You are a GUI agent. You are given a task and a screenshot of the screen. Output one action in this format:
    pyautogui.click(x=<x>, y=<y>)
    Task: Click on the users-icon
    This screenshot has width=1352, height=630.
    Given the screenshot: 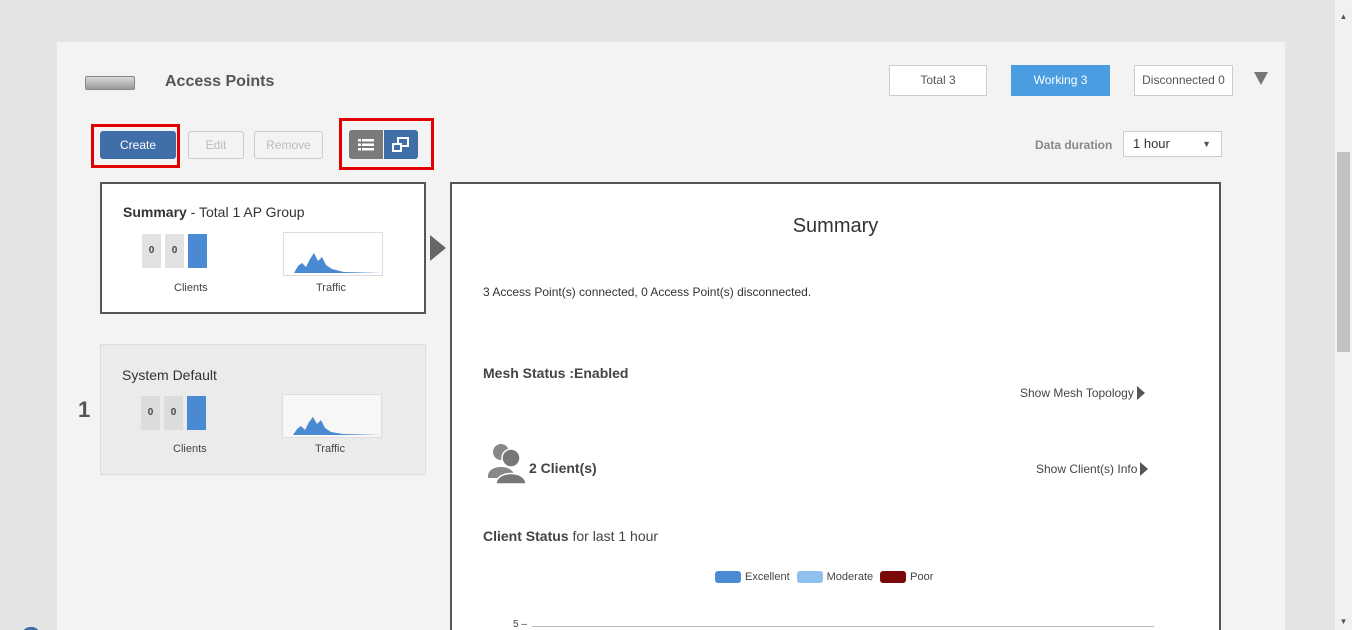 What is the action you would take?
    pyautogui.click(x=507, y=464)
    